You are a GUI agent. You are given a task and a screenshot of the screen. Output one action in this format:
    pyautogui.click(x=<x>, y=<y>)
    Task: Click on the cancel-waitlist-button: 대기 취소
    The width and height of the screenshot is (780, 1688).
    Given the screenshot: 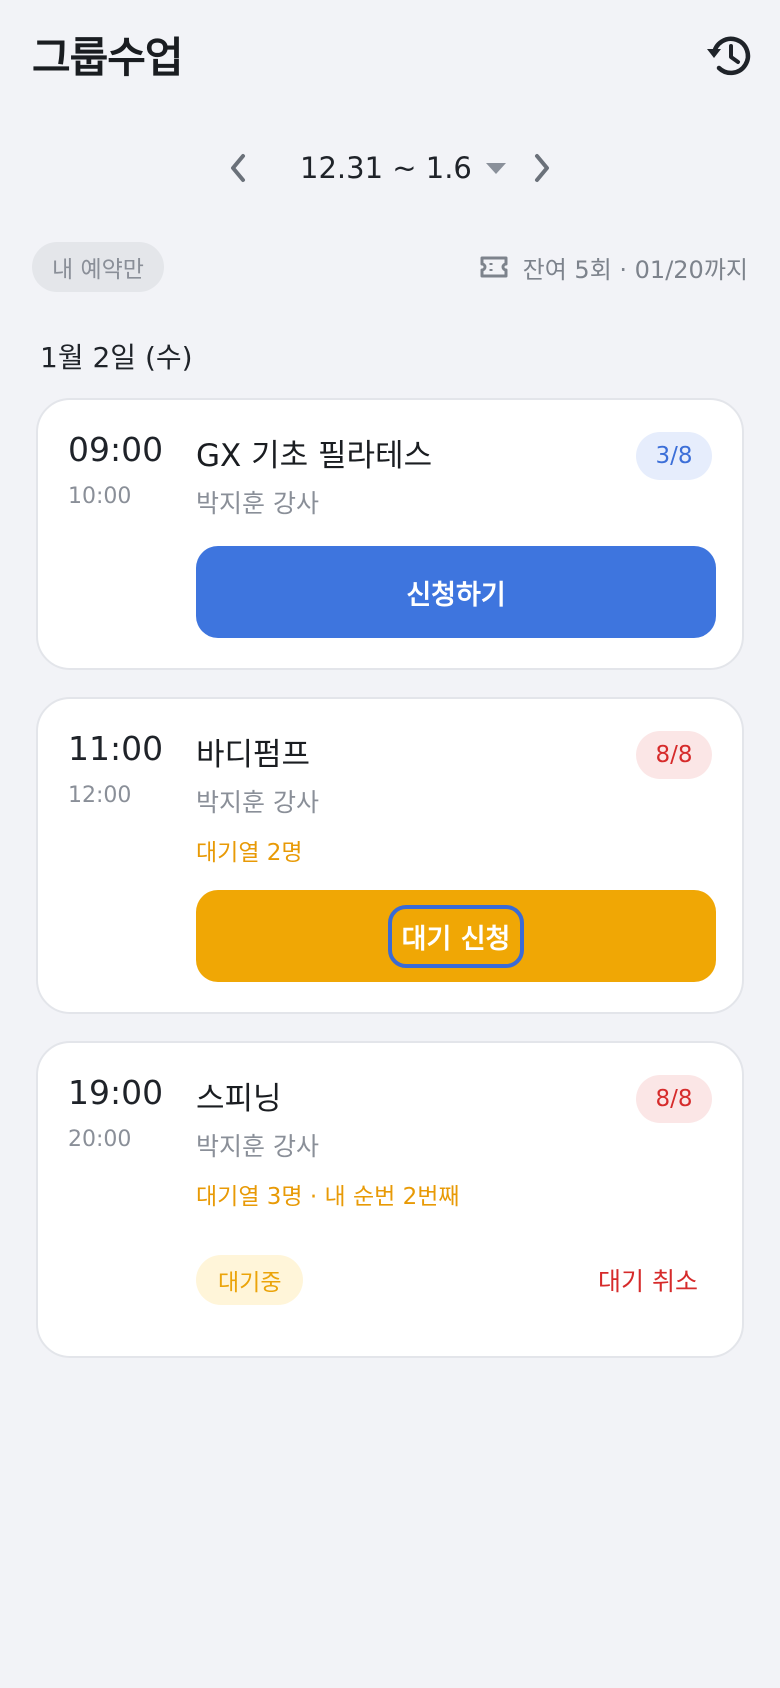 What is the action you would take?
    pyautogui.click(x=648, y=1280)
    